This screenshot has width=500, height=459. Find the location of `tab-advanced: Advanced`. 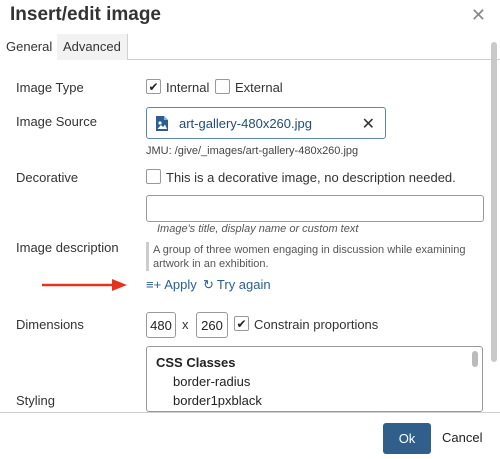

tab-advanced: Advanced is located at coordinates (92, 47).